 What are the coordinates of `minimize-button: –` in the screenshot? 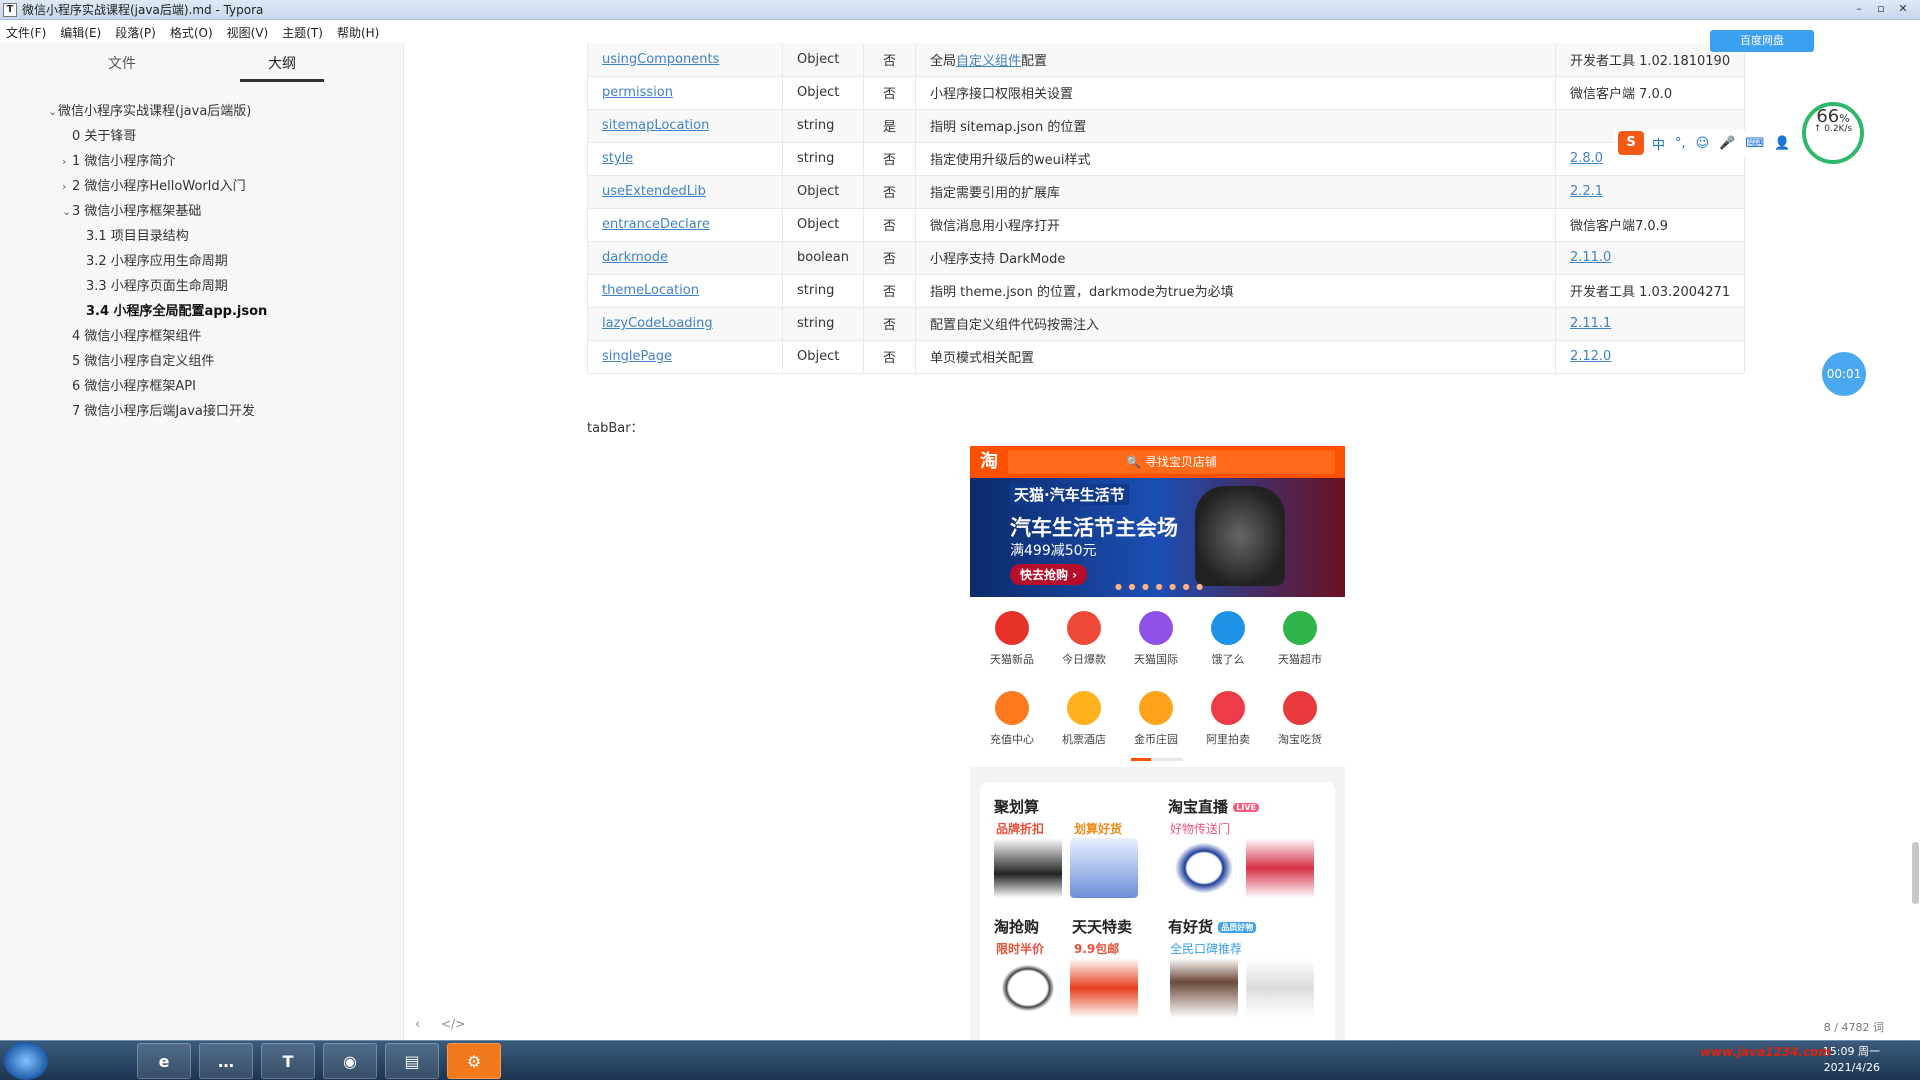 It's located at (1859, 9).